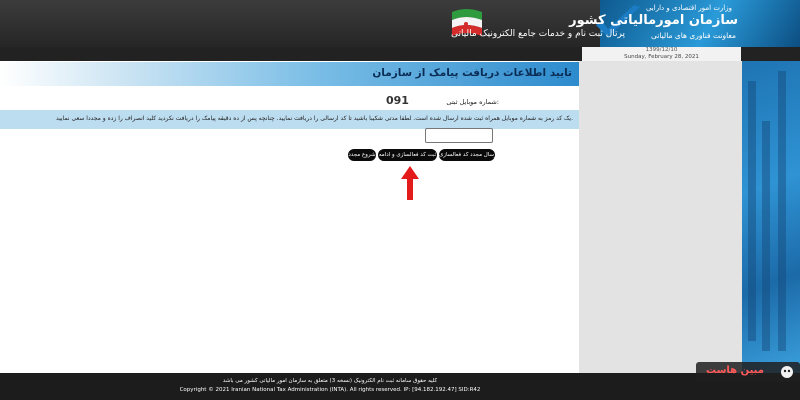  I want to click on submit-code-button: ثبت کد فعالسازی و ادامه, so click(407, 155).